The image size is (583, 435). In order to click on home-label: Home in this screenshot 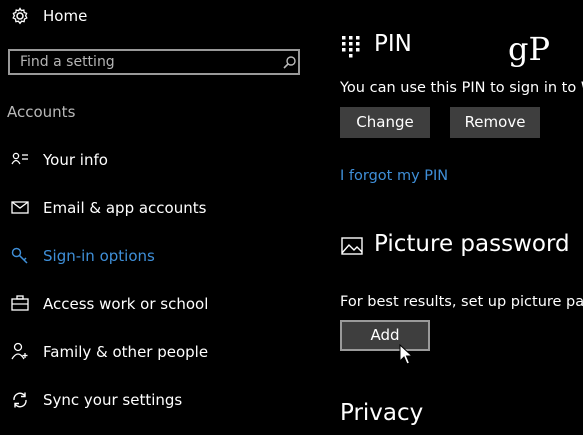, I will do `click(65, 16)`.